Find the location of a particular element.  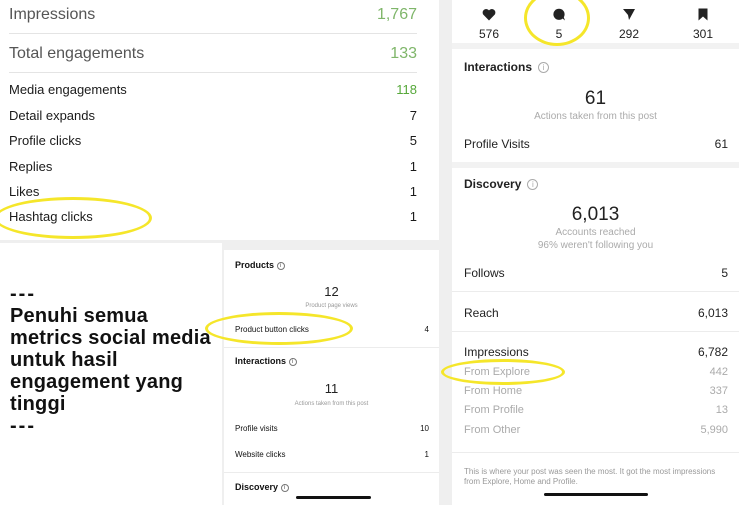

website-clicks-value: 1 is located at coordinates (426, 454).